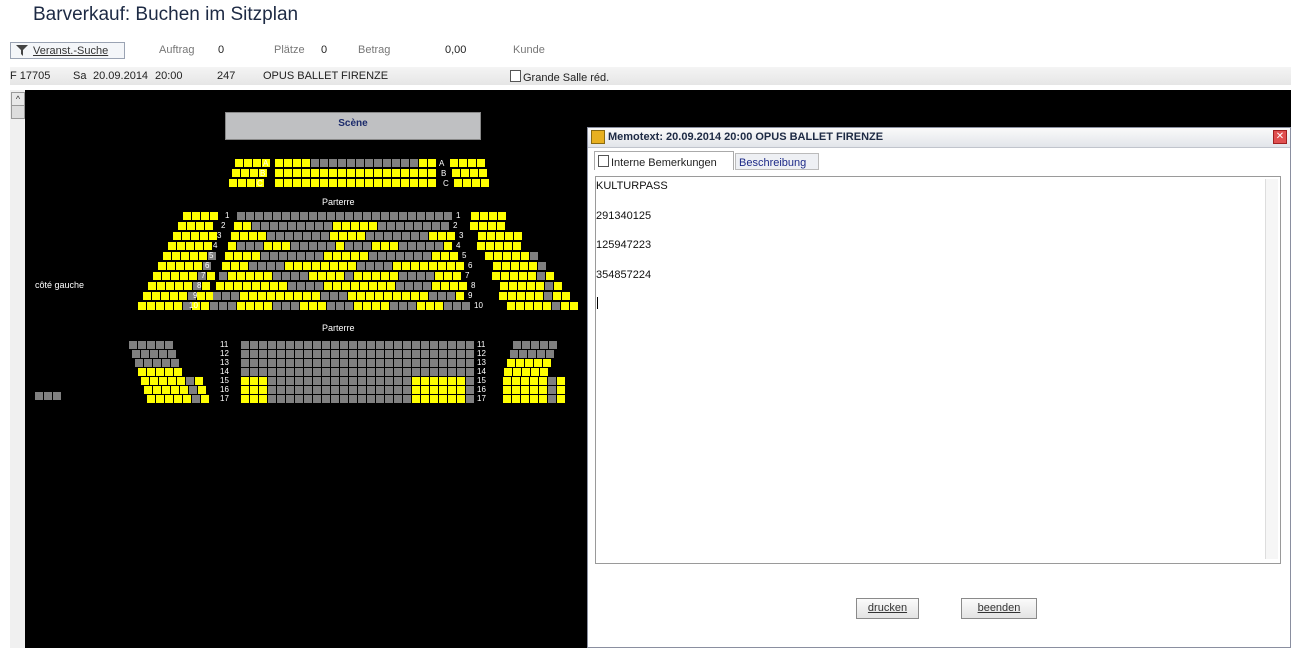 Image resolution: width=1291 pixels, height=648 pixels. I want to click on left-scrollbar: ^, so click(18, 369).